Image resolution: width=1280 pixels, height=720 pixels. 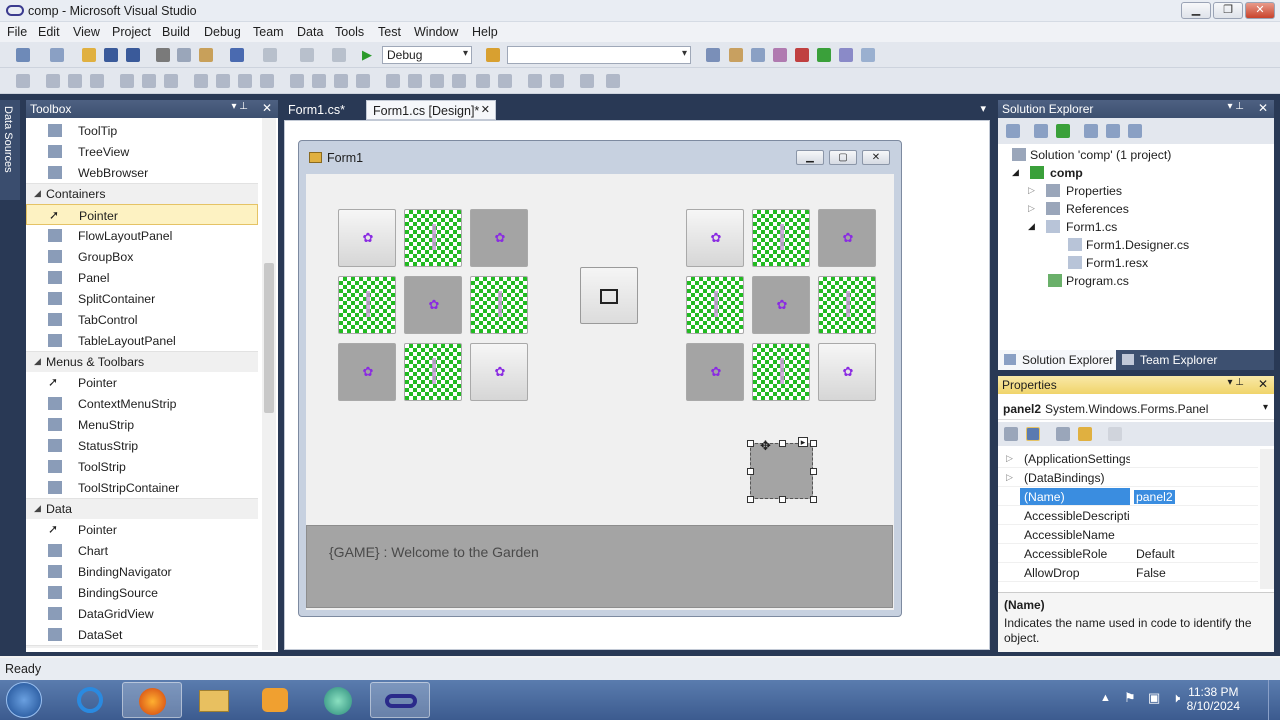 I want to click on menu-view: View, so click(x=86, y=32).